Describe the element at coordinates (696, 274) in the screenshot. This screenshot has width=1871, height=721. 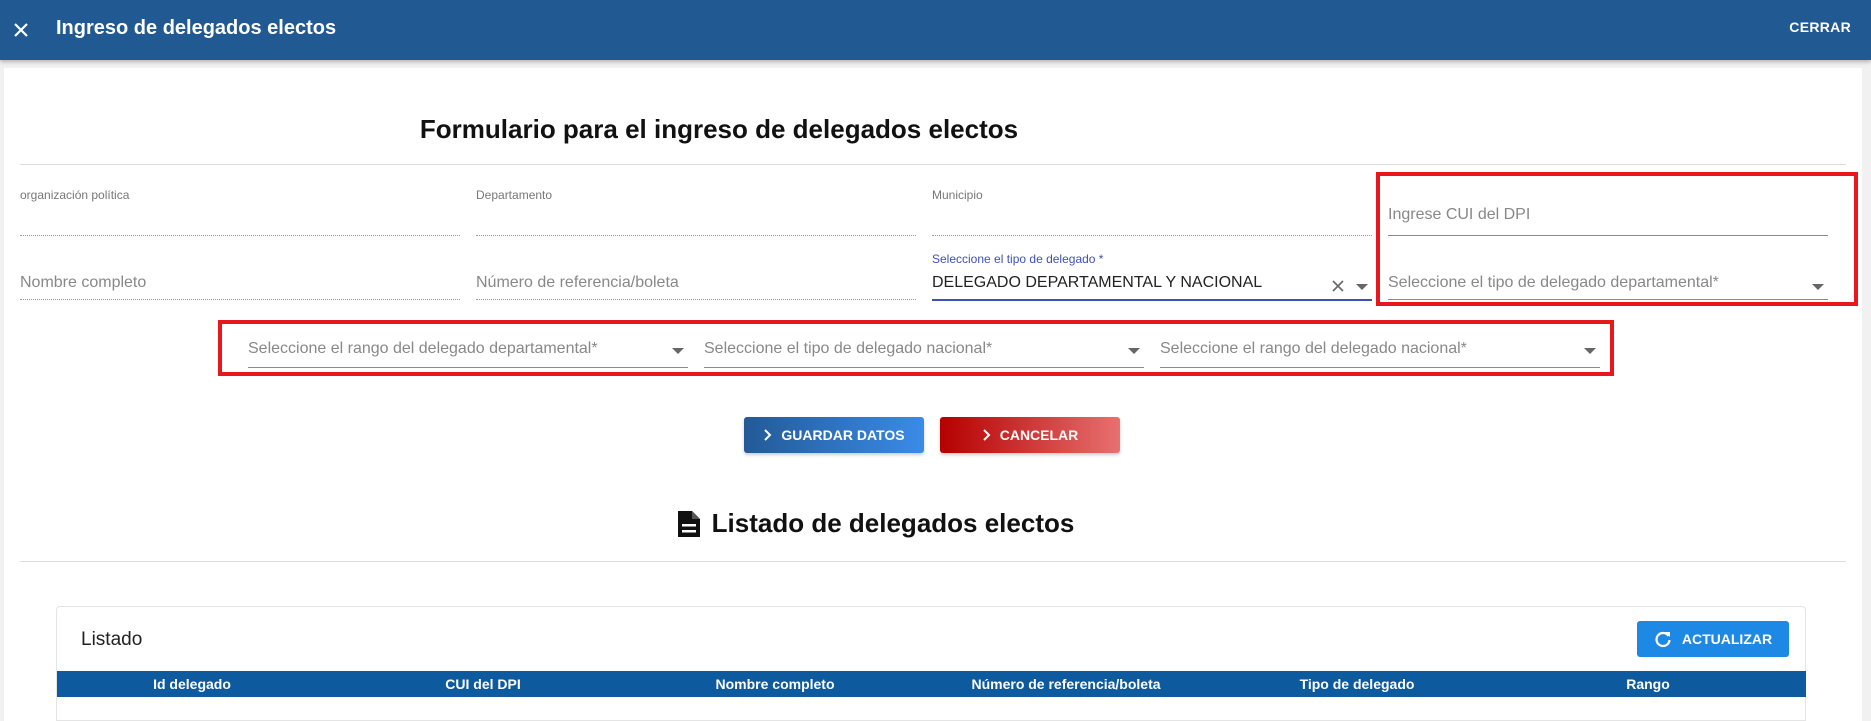
I see `referencia-input: Número de referencia/boleta` at that location.